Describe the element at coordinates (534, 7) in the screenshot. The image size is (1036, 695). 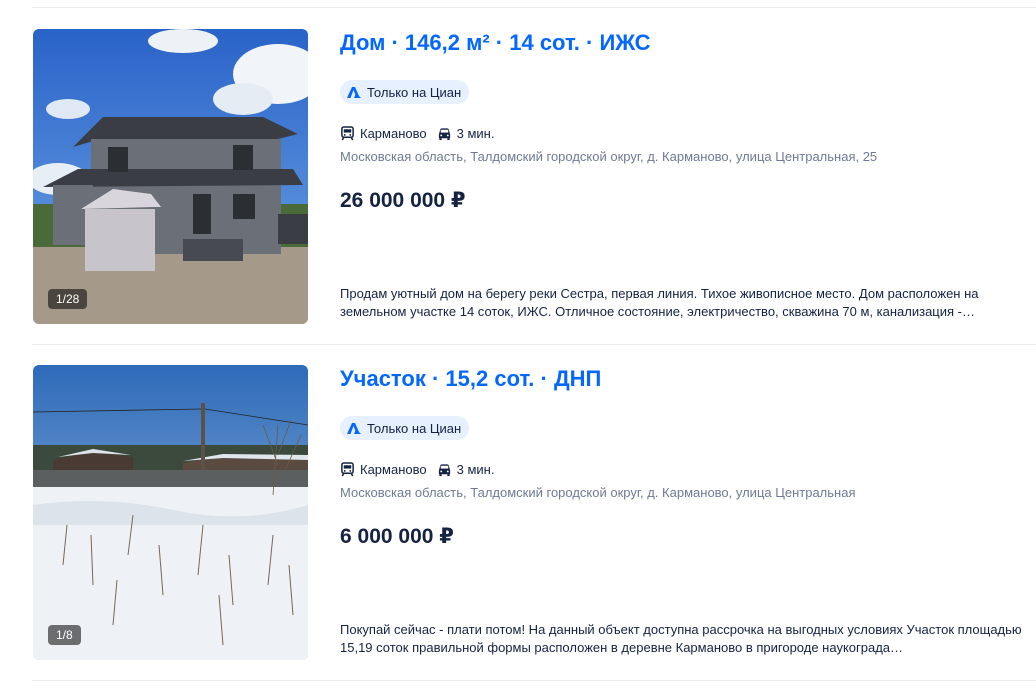
I see `top-divider` at that location.